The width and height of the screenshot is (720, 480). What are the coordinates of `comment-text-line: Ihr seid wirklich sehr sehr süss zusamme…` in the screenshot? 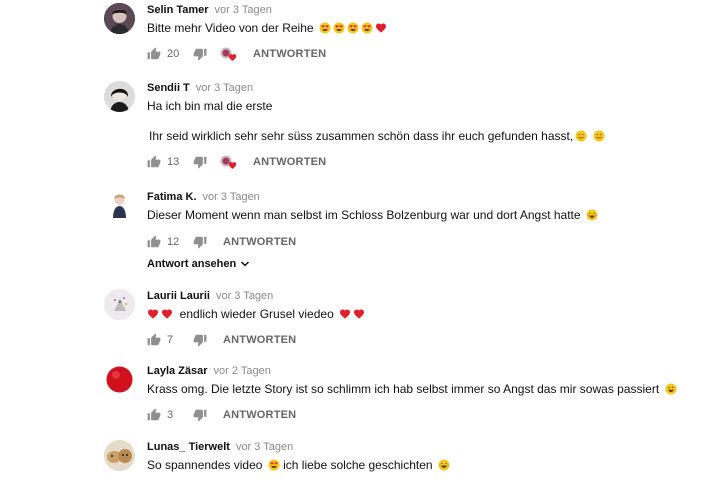 It's located at (425, 136).